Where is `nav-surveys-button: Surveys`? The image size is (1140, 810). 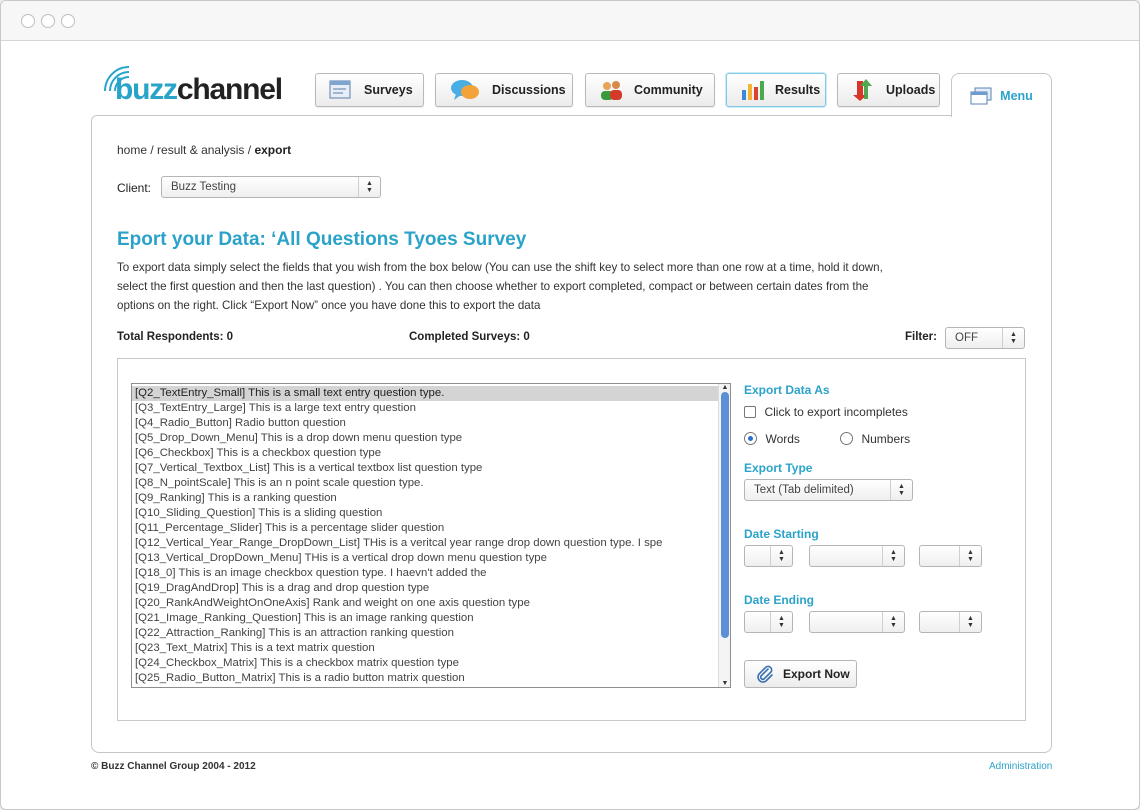 nav-surveys-button: Surveys is located at coordinates (369, 90).